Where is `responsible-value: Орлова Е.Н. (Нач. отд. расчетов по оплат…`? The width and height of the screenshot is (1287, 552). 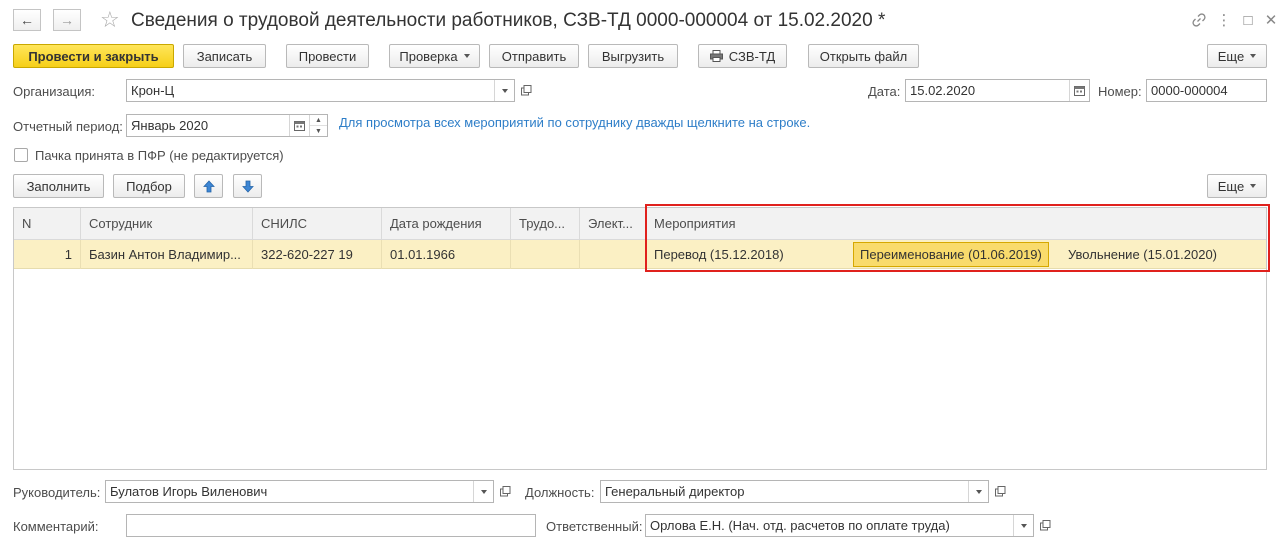
responsible-value: Орлова Е.Н. (Нач. отд. расчетов по оплат… is located at coordinates (800, 525).